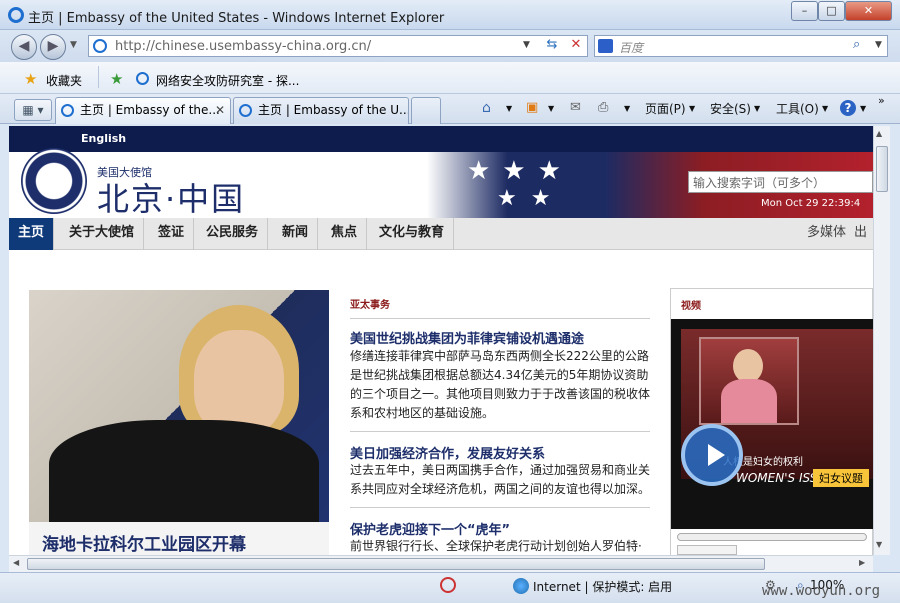 The height and width of the screenshot is (603, 900). What do you see at coordinates (841, 478) in the screenshot?
I see `video-tag: 妇女议题` at bounding box center [841, 478].